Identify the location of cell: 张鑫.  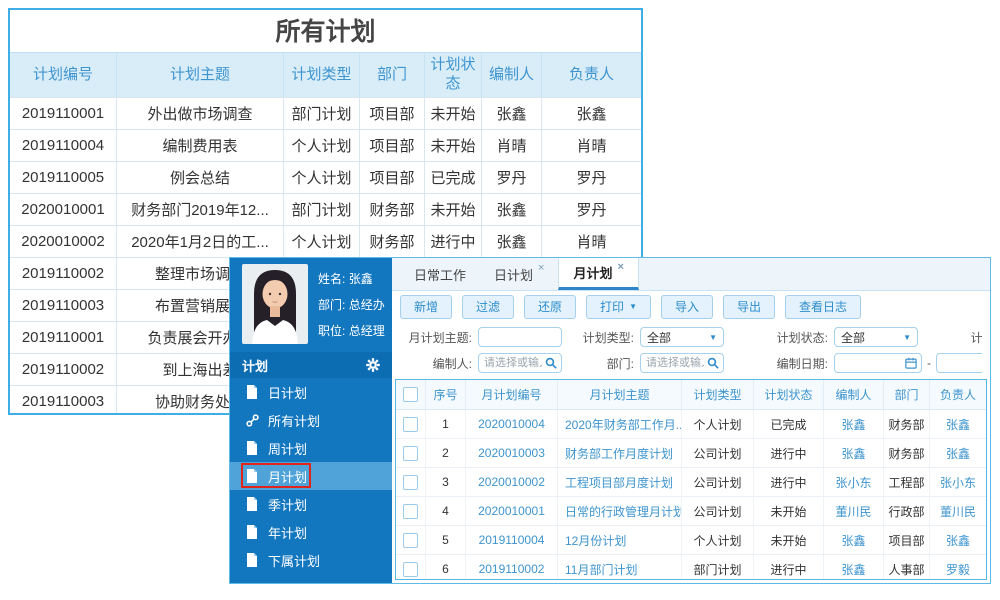
(591, 114).